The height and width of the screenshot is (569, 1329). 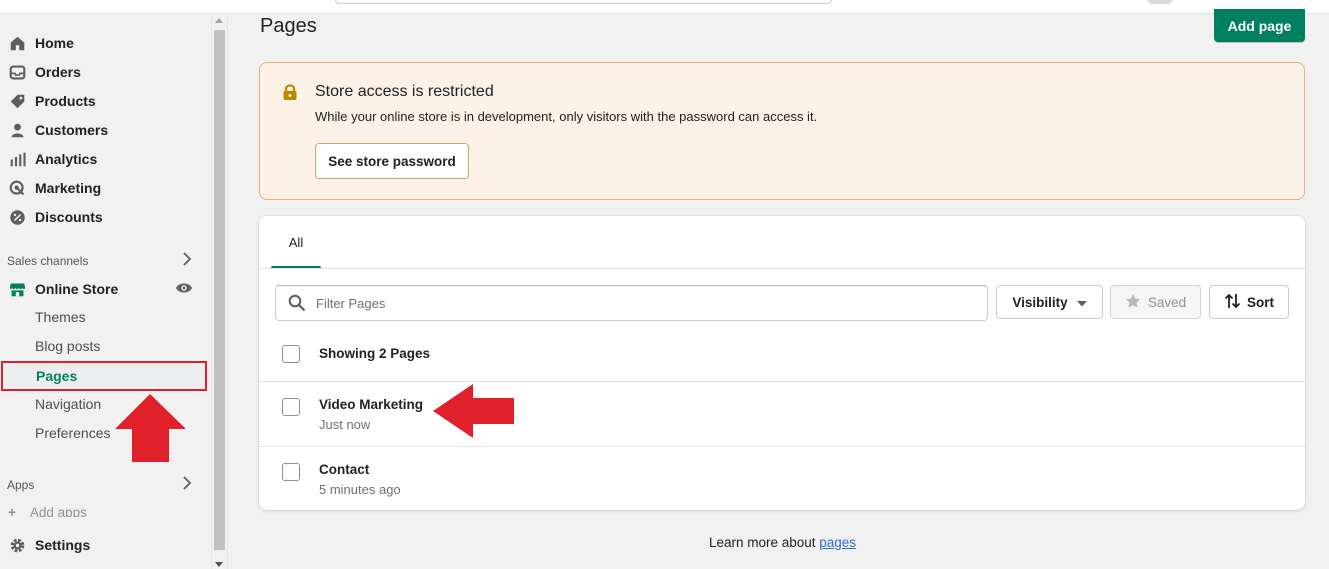 I want to click on page-updated-cell: Just now, so click(x=345, y=424).